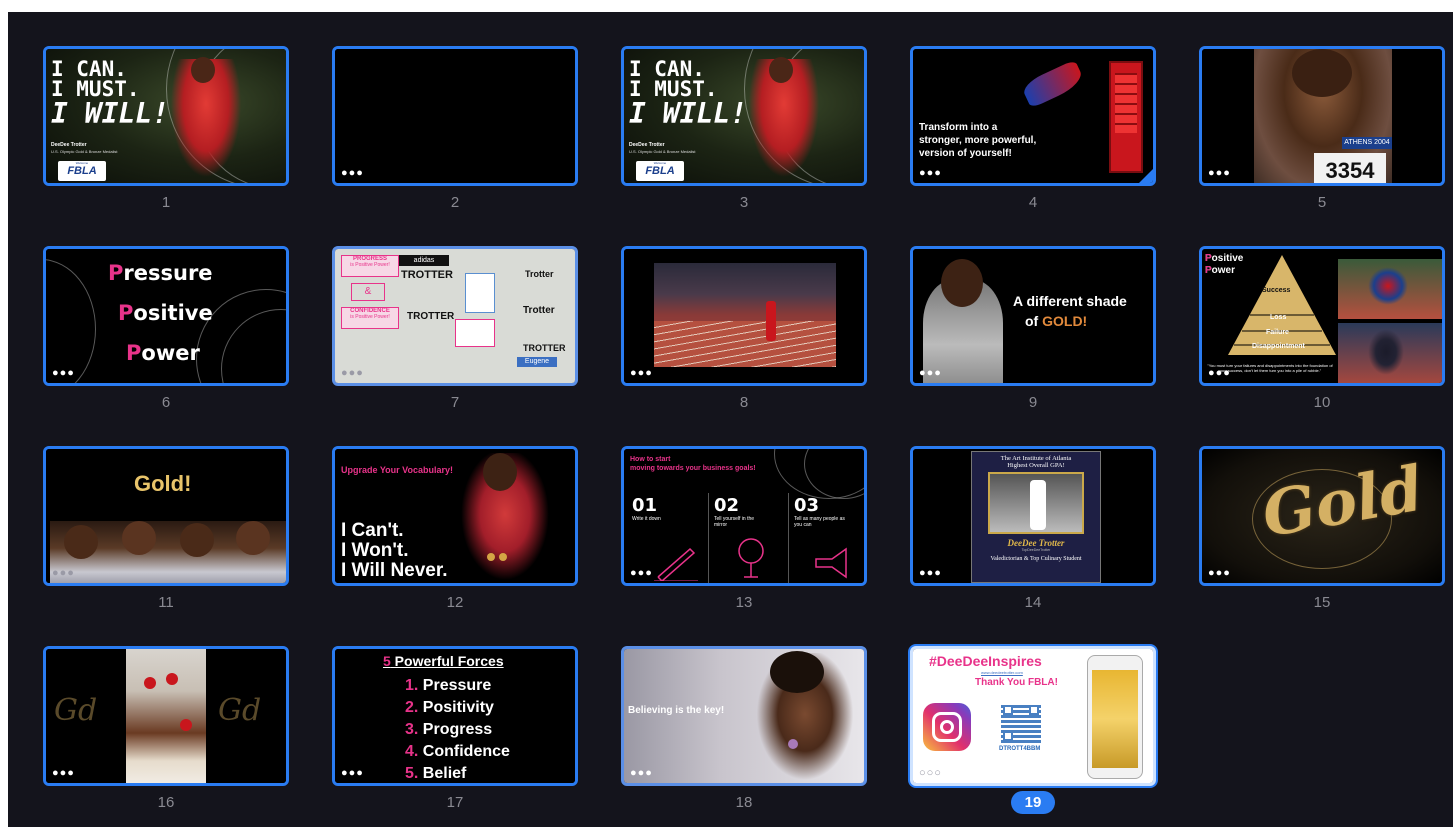 The height and width of the screenshot is (827, 1453). I want to click on slide-cell-11: Gold! ●●● 11, so click(166, 536).